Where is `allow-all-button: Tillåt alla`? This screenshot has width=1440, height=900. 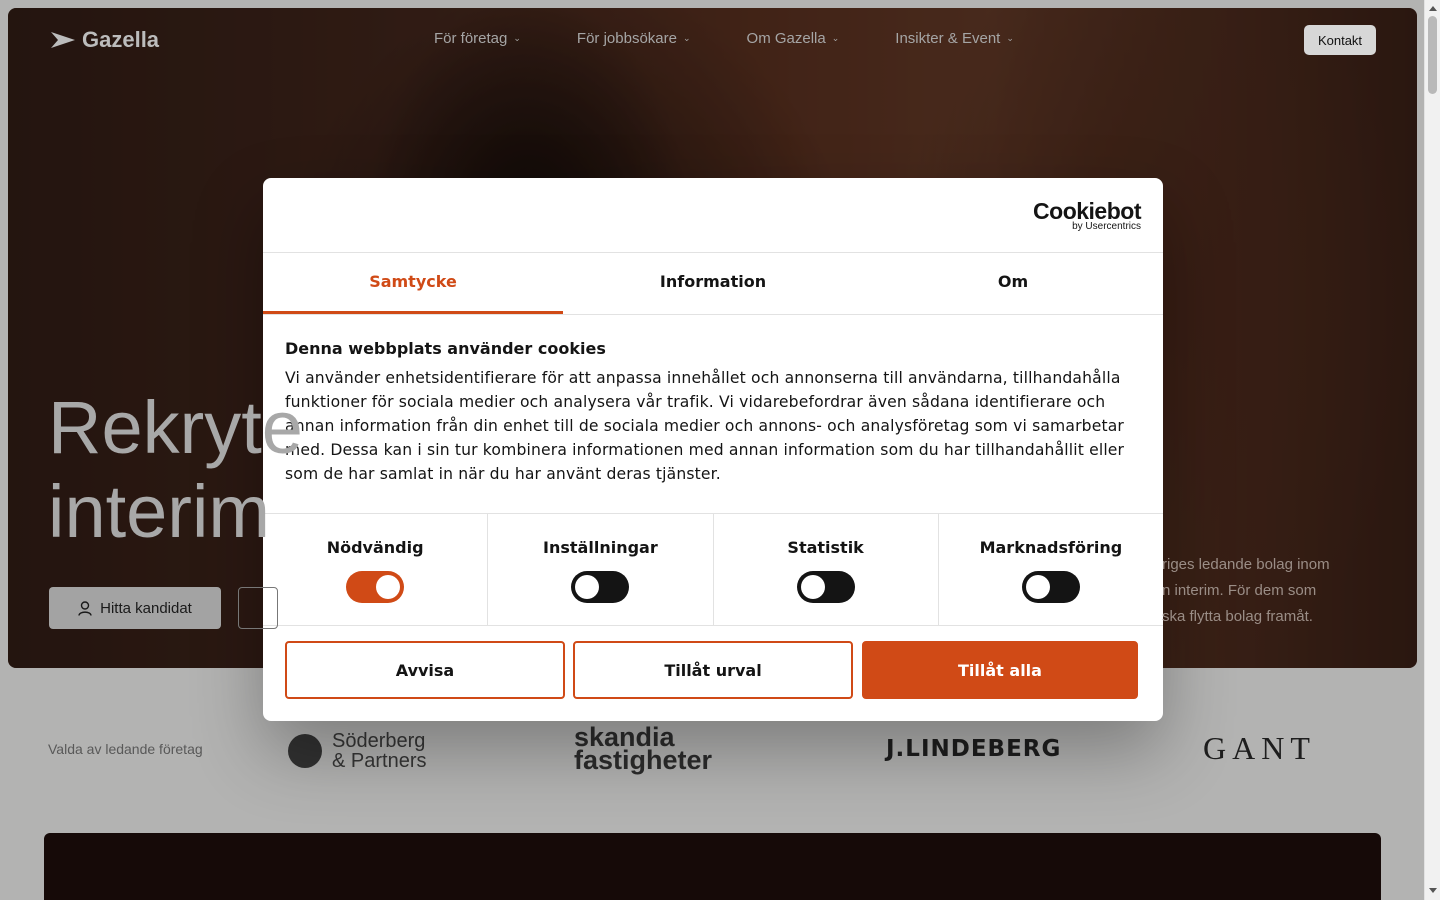
allow-all-button: Tillåt alla is located at coordinates (1000, 670).